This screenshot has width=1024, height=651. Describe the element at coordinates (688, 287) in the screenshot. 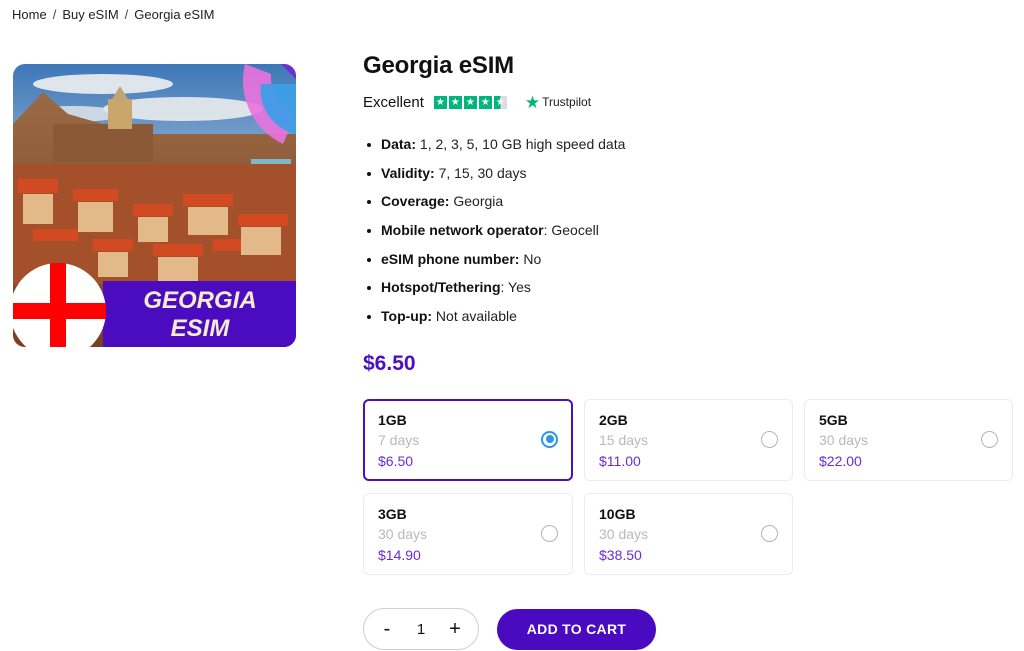

I see `feature-hotspot: Hotspot/Tethering: Yes` at that location.